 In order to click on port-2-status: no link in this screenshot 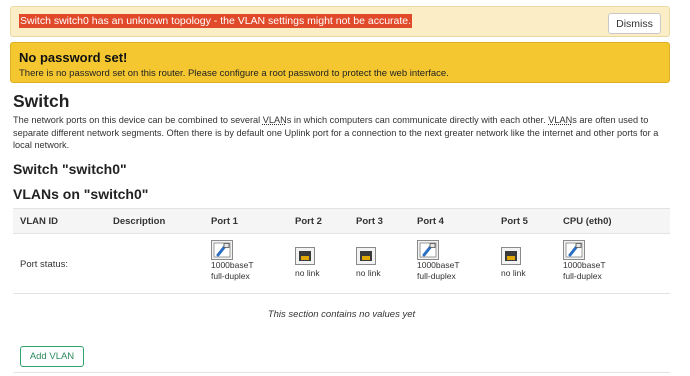, I will do `click(330, 259)`.